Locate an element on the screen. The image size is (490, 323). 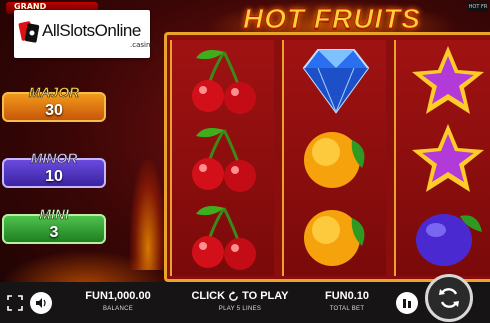
play-prompt-prefix: CLICK is located at coordinates (208, 296).